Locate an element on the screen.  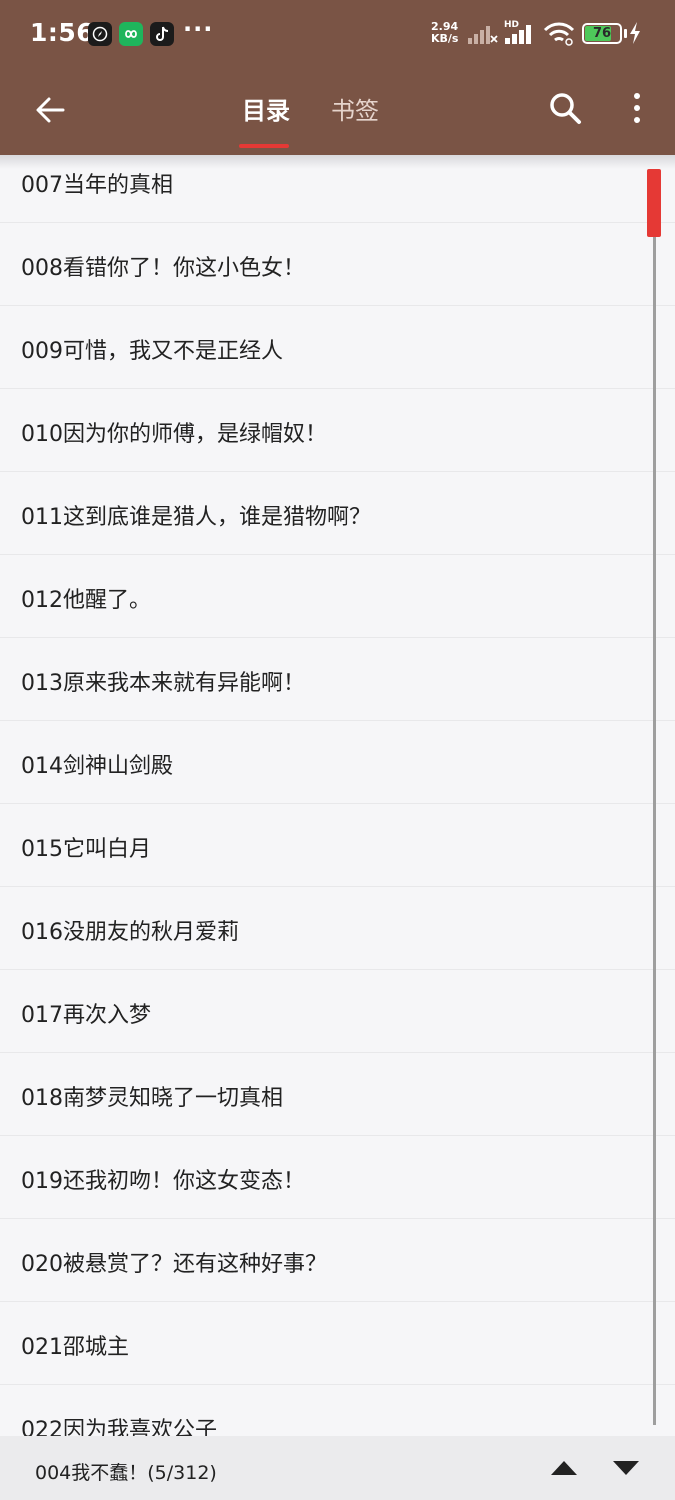
triangle-up-icon is located at coordinates (564, 1468).